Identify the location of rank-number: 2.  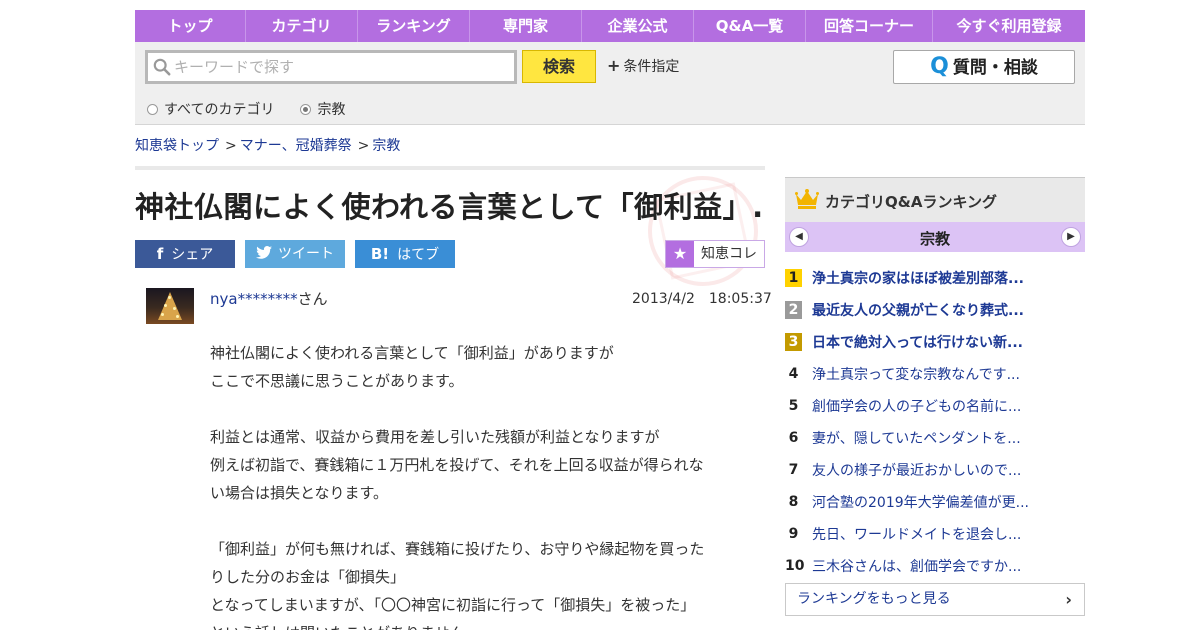
(793, 310).